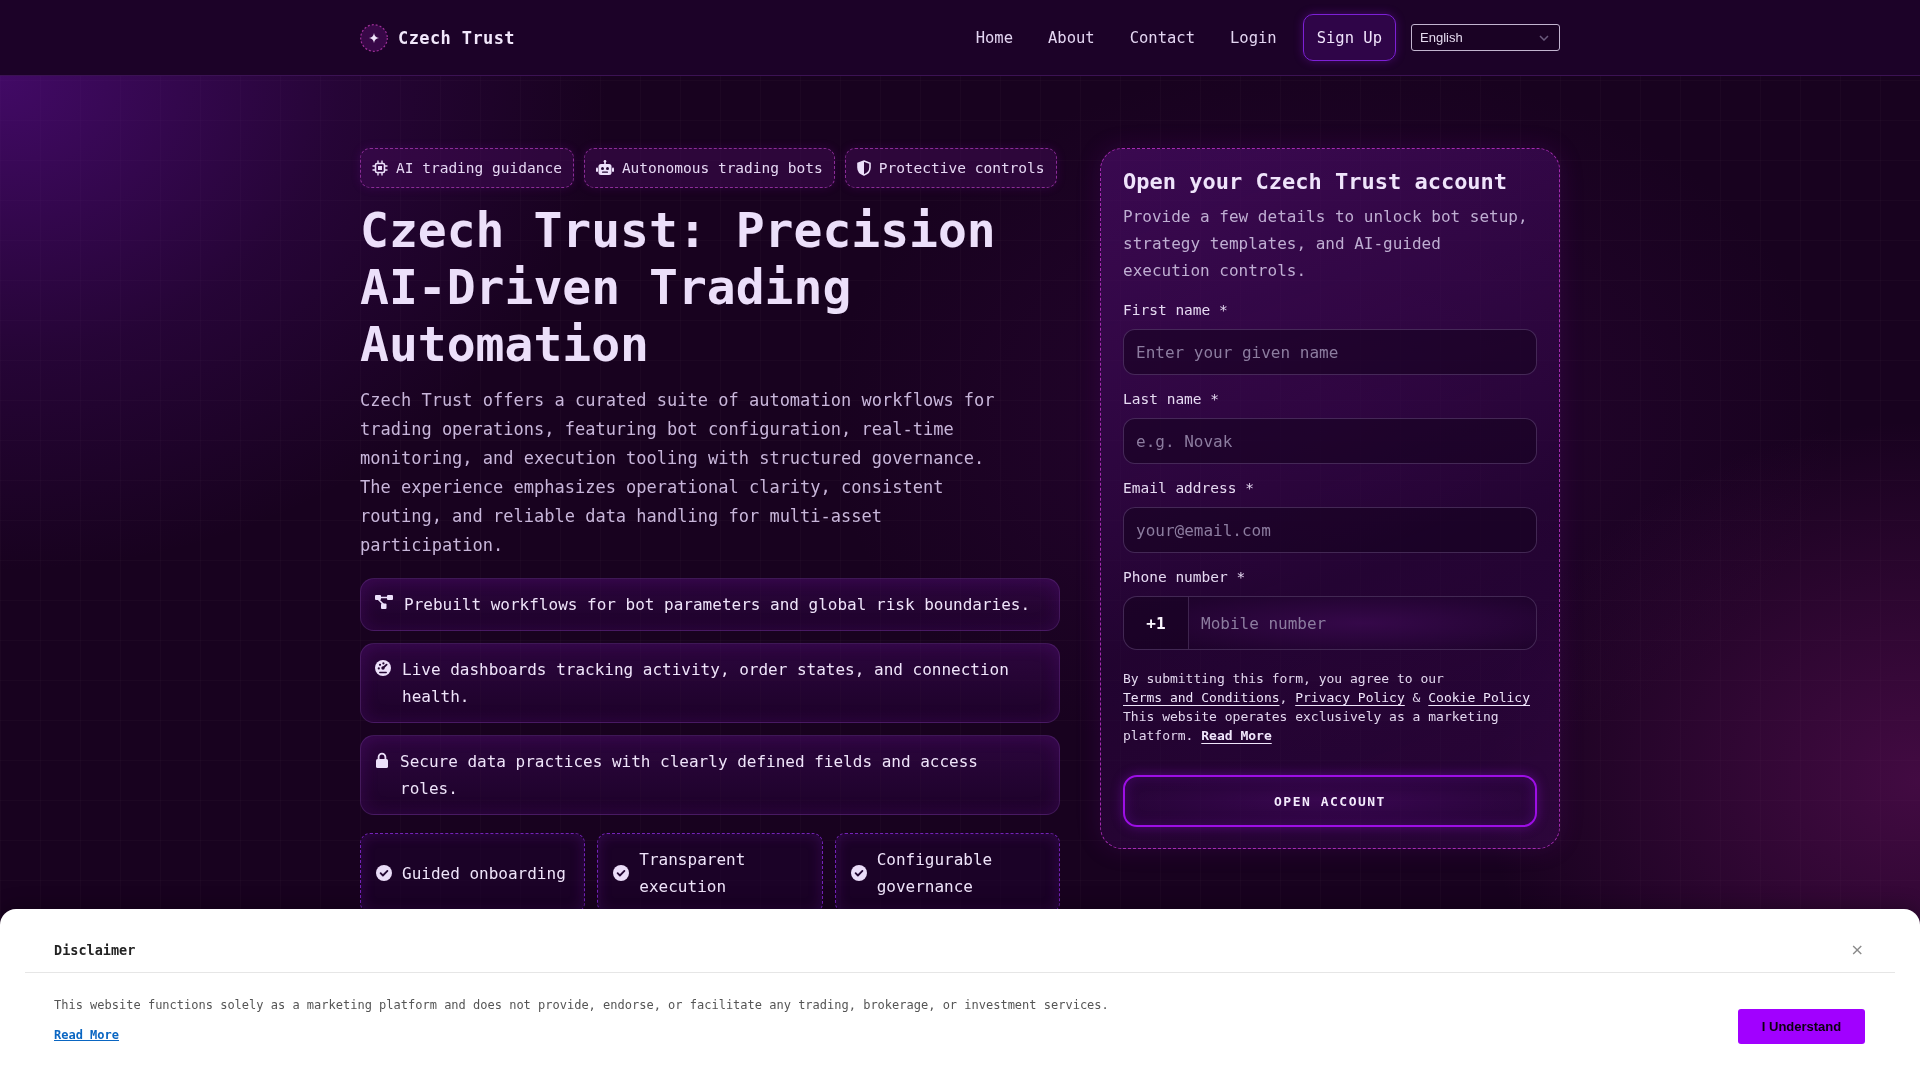 This screenshot has height=1080, width=1920. I want to click on policy-link: Terms and Conditions, so click(1201, 697).